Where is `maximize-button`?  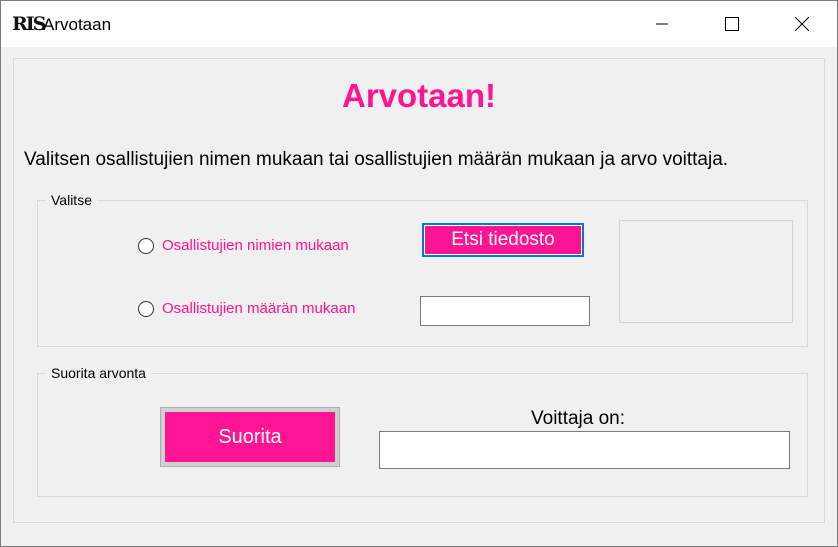 maximize-button is located at coordinates (732, 24).